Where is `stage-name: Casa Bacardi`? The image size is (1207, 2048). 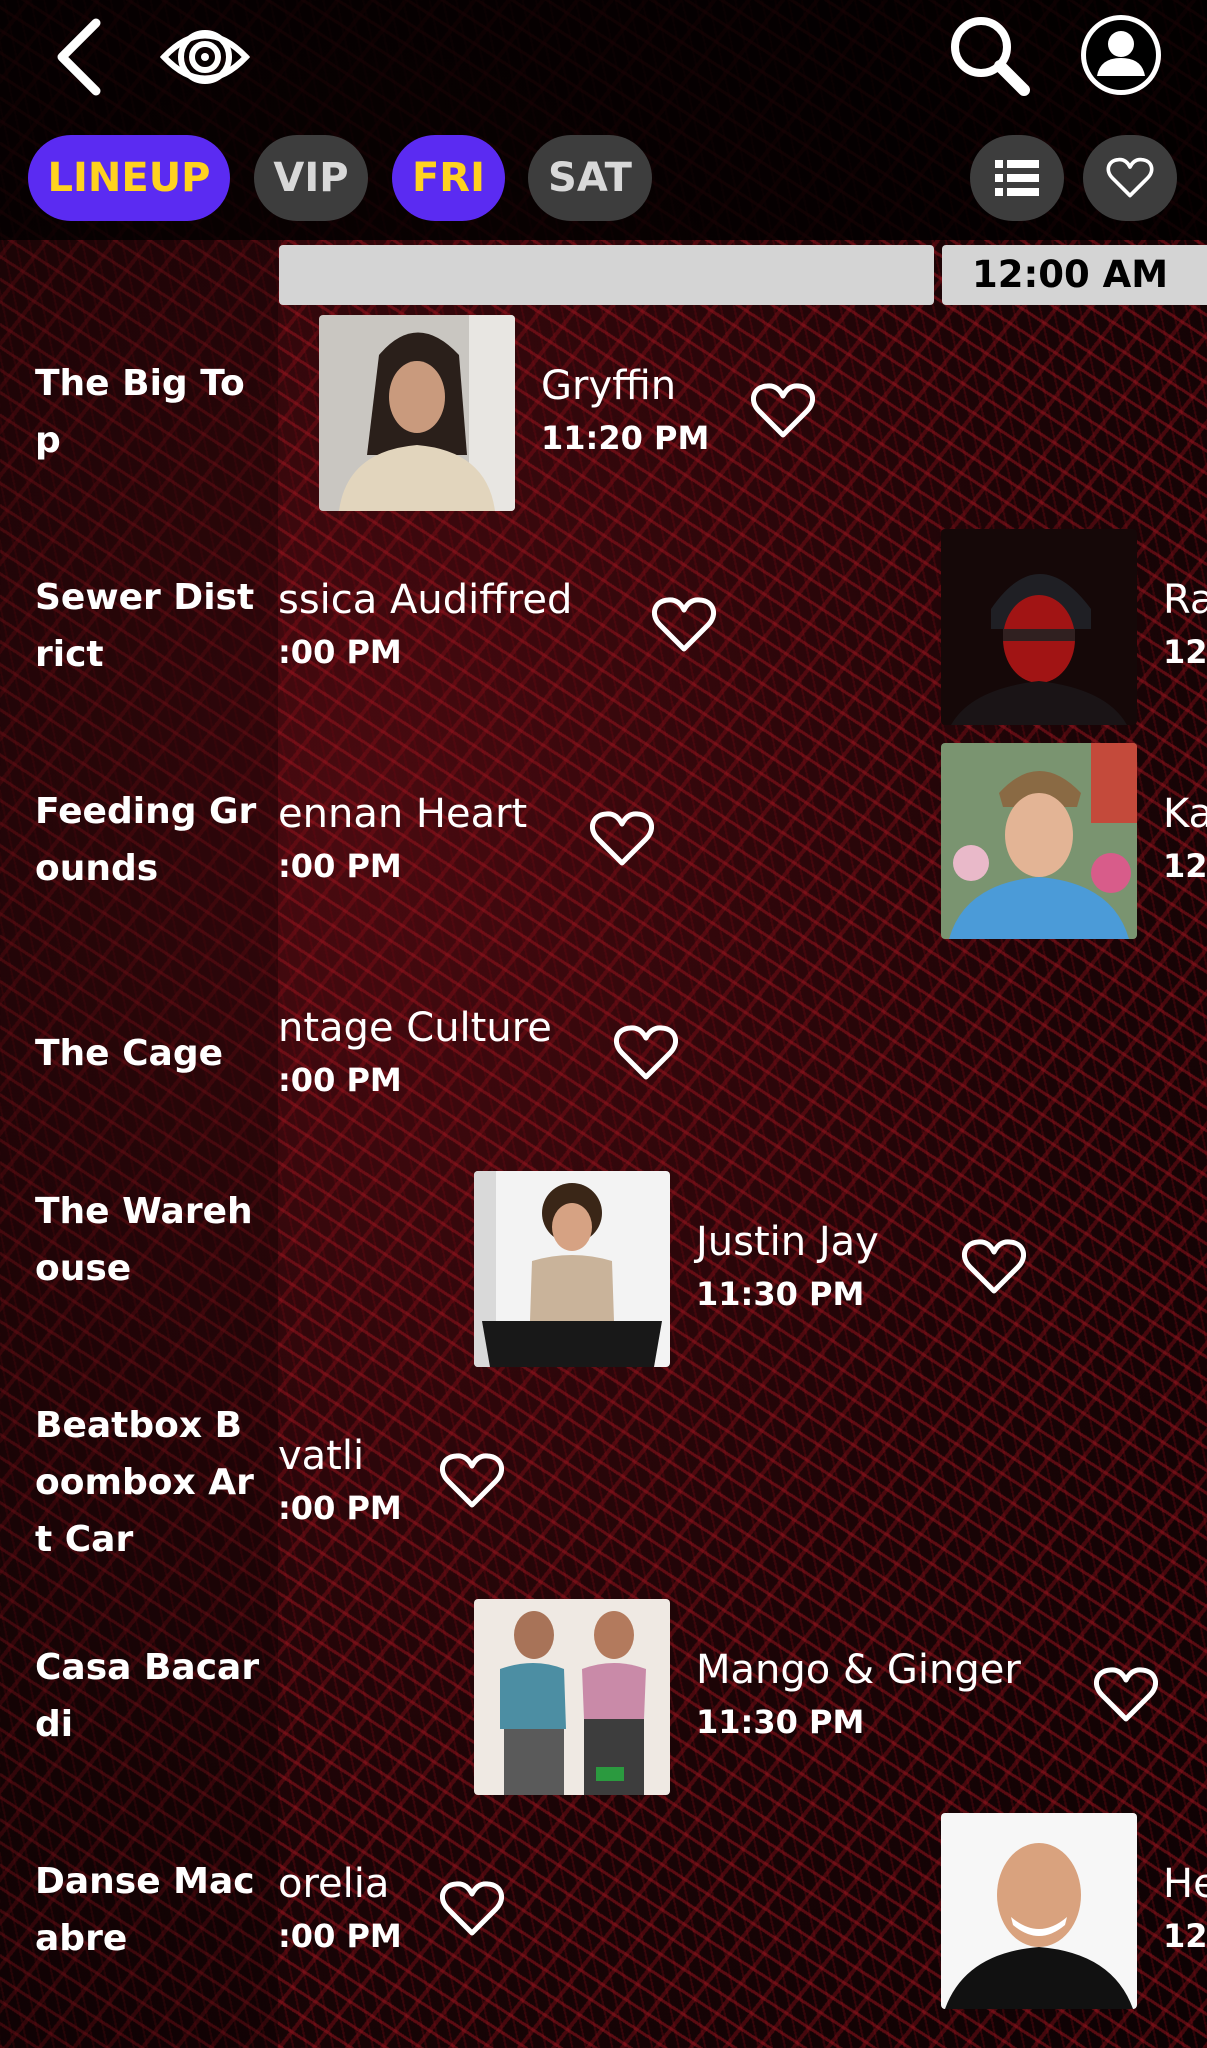 stage-name: Casa Bacardi is located at coordinates (150, 1696).